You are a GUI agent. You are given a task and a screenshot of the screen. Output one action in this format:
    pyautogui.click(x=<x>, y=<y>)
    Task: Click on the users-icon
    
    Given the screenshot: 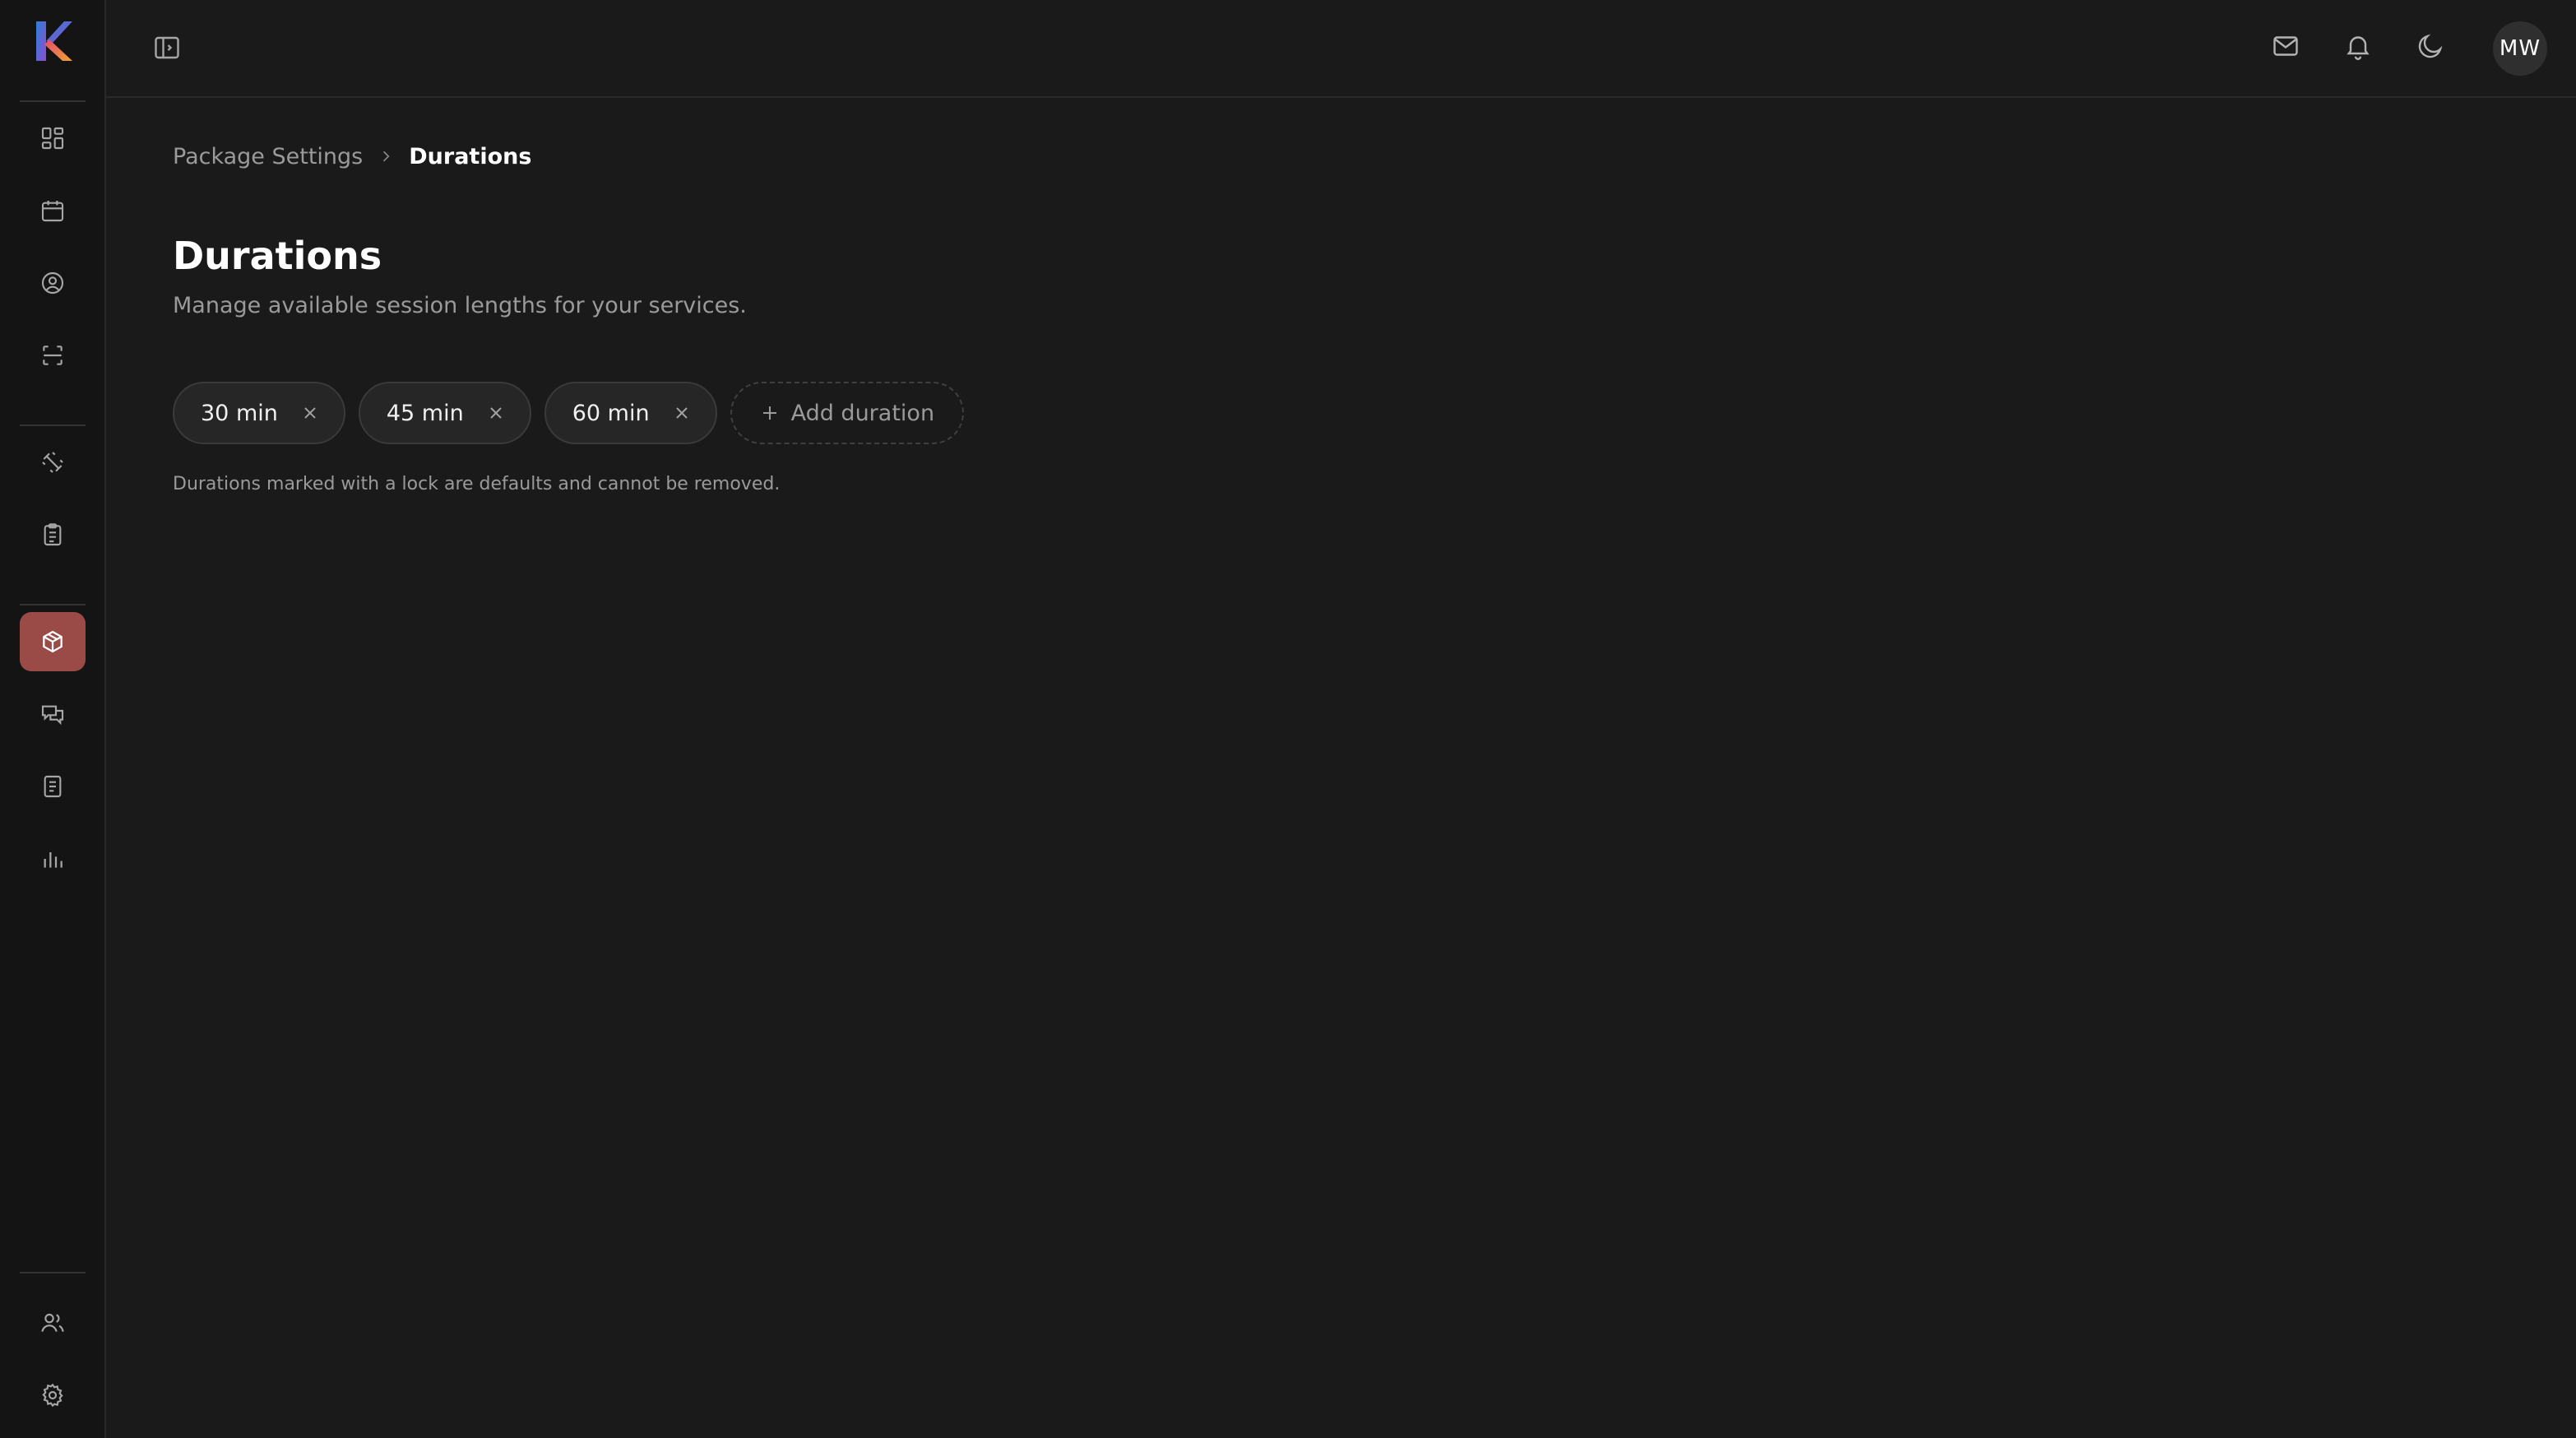 What is the action you would take?
    pyautogui.click(x=52, y=1322)
    